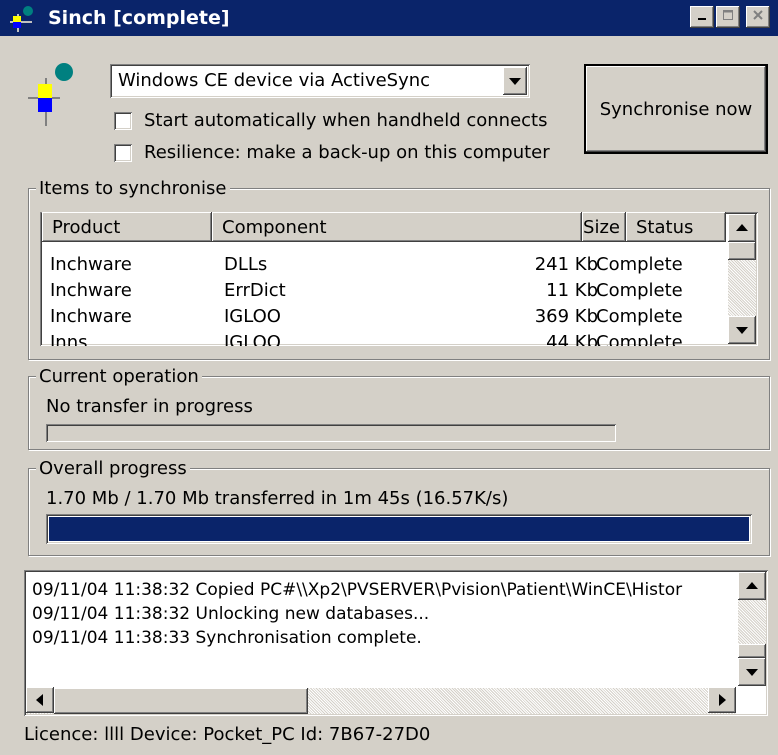  I want to click on log-vertical-scrollbar, so click(752, 629).